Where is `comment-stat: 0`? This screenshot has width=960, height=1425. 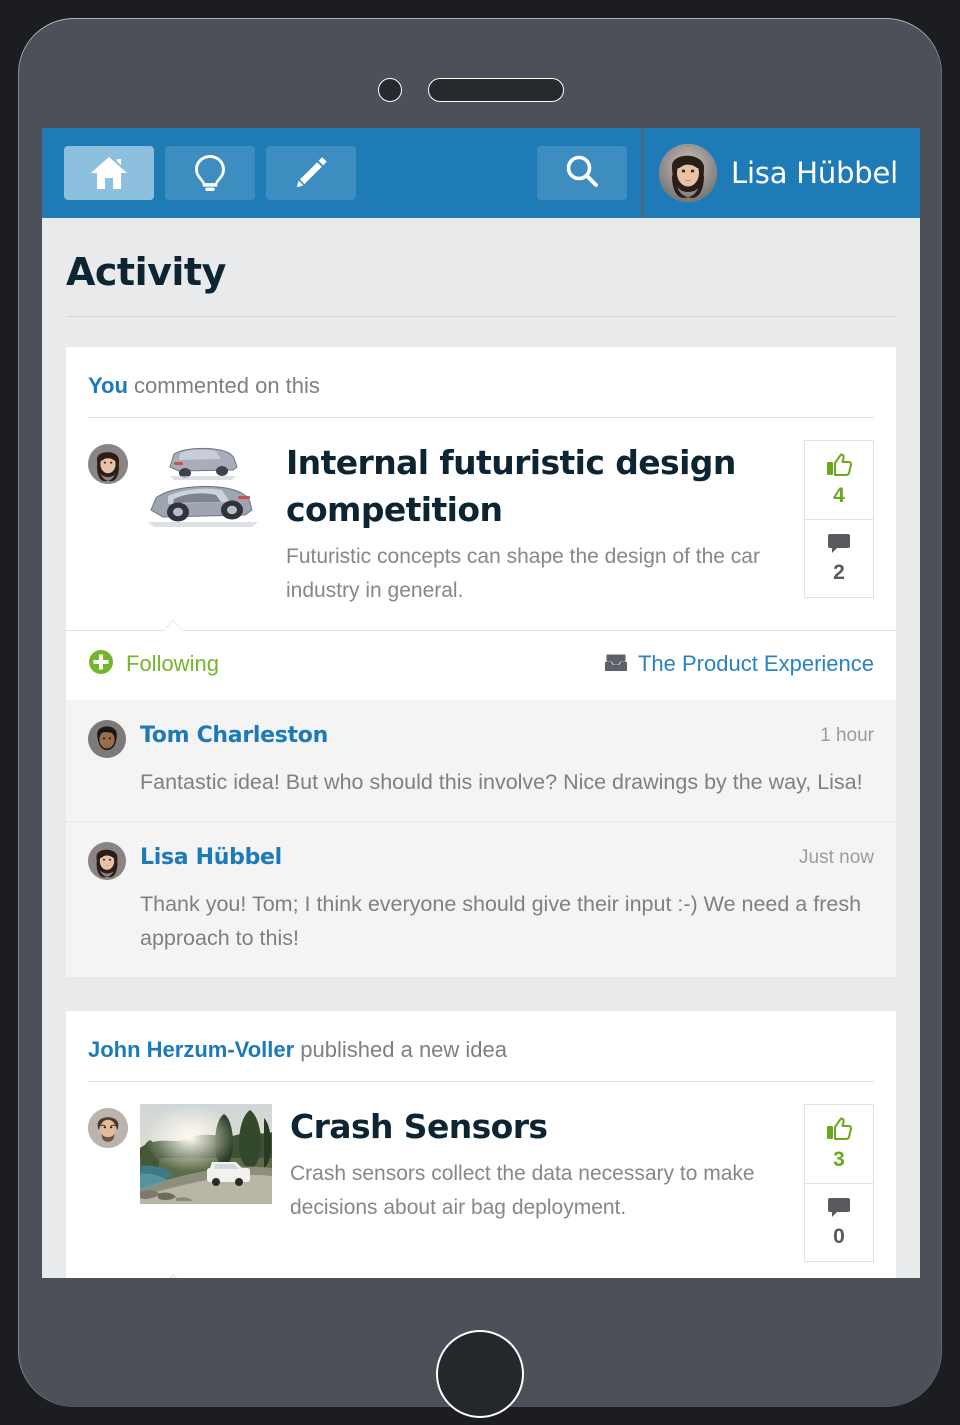
comment-stat: 0 is located at coordinates (839, 1222).